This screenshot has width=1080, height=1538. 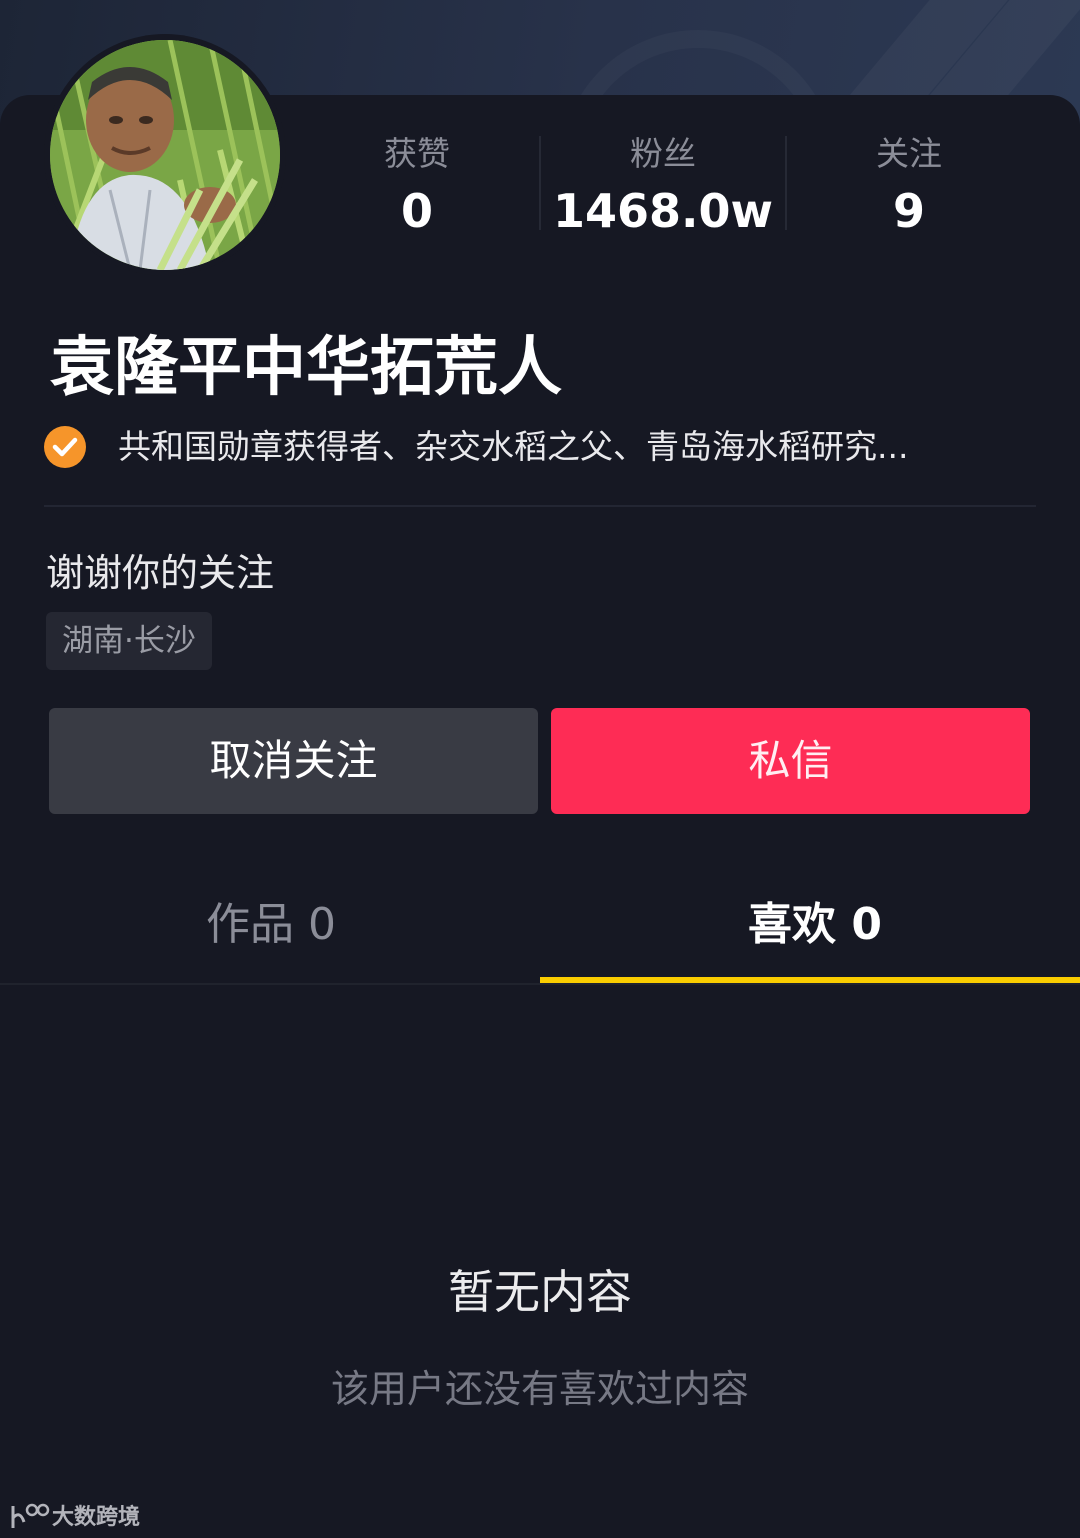 What do you see at coordinates (160, 573) in the screenshot?
I see `profile-bio: 谢谢你的关注` at bounding box center [160, 573].